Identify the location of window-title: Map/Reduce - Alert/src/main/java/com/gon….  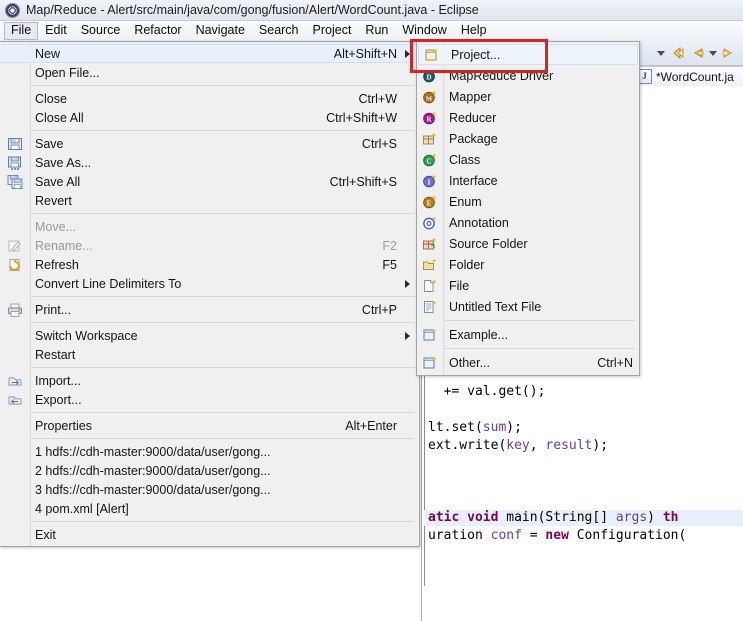
(252, 10).